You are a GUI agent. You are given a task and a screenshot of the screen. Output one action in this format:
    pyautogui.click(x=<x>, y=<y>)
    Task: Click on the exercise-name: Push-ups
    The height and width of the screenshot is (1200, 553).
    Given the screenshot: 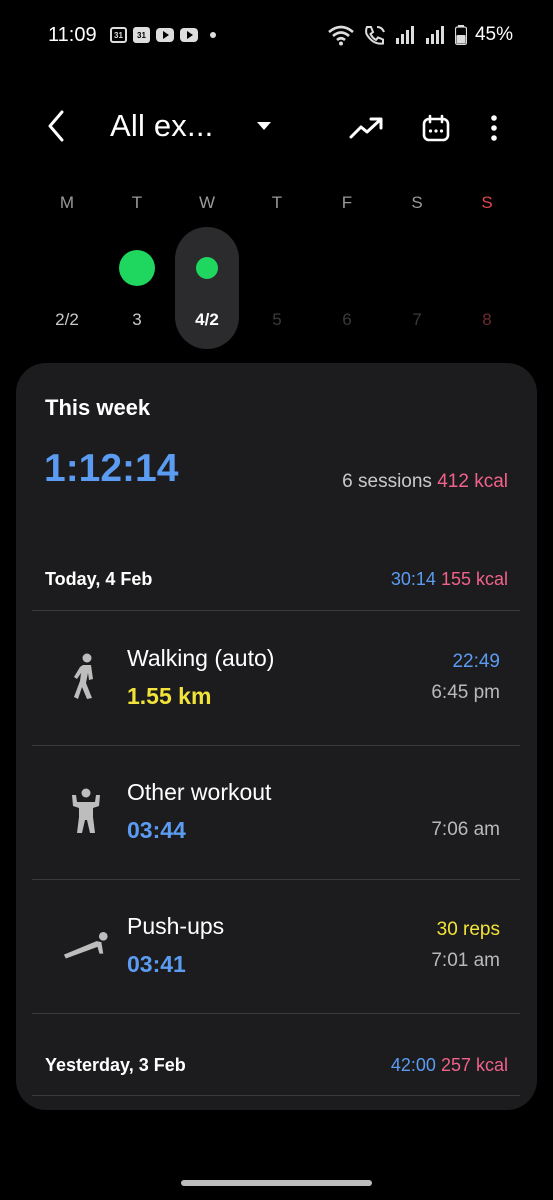 What is the action you would take?
    pyautogui.click(x=176, y=926)
    